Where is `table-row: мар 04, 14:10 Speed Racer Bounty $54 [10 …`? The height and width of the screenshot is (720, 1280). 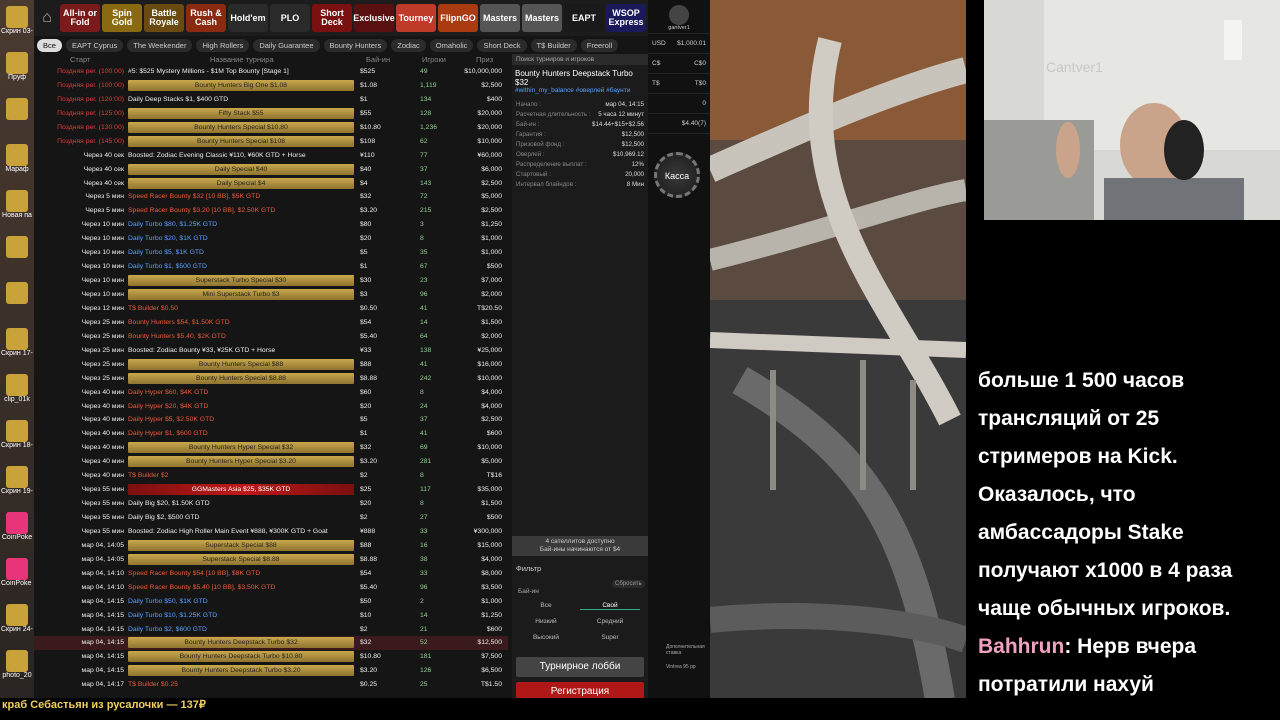
table-row: мар 04, 14:10 Speed Racer Bounty $54 [10 … is located at coordinates (271, 574).